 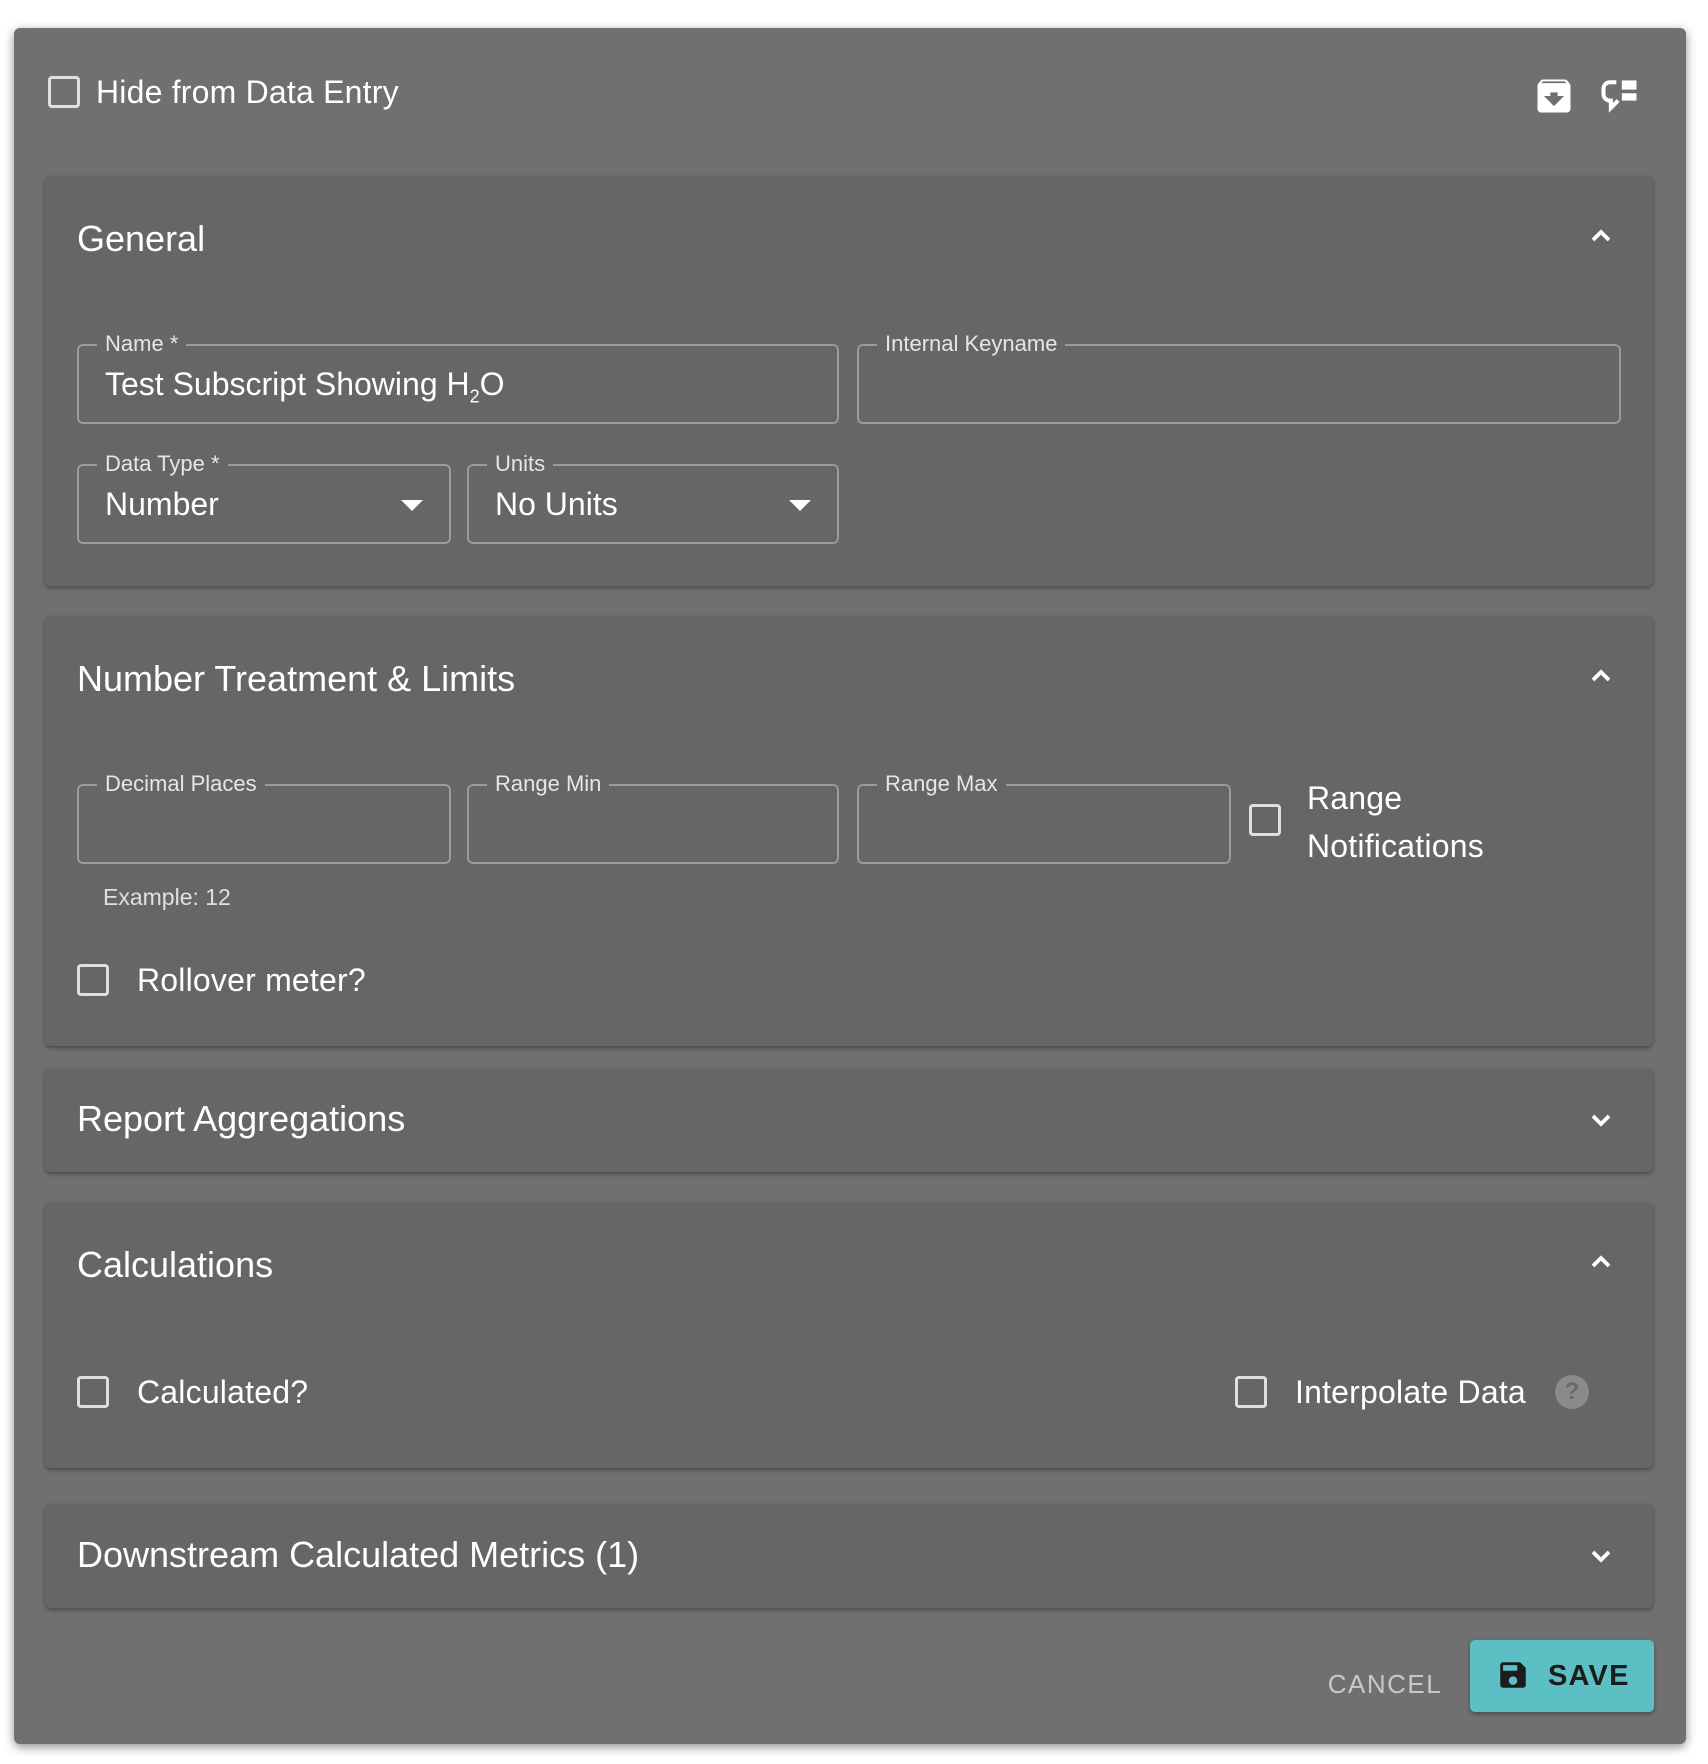 I want to click on decimal-places-label: Decimal Places, so click(x=181, y=784).